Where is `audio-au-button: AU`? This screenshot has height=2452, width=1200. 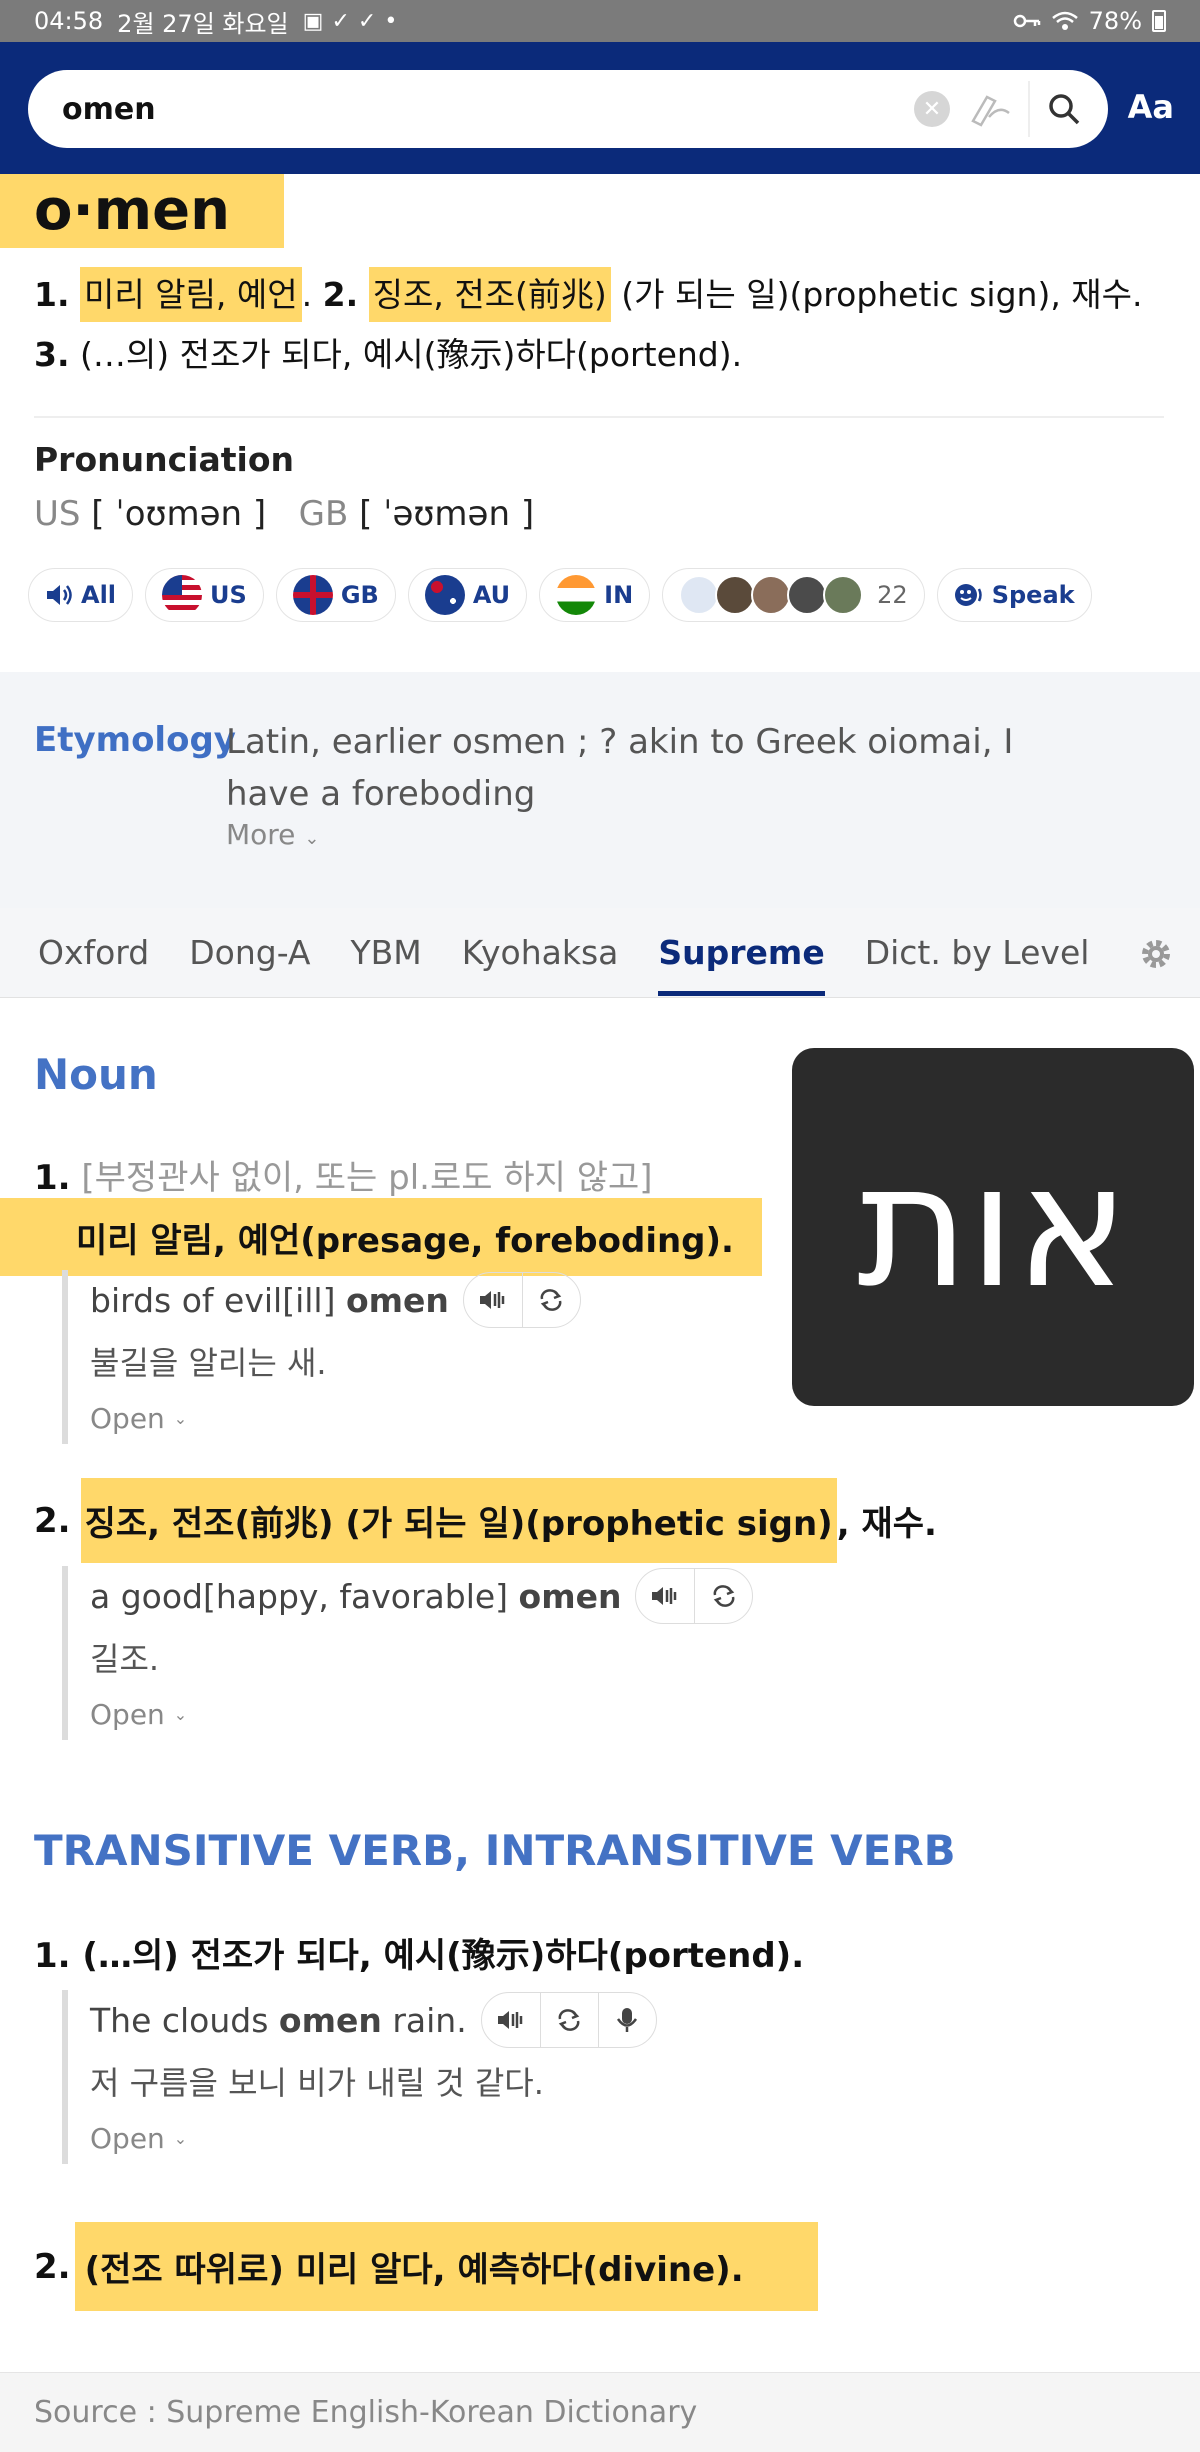
audio-au-button: AU is located at coordinates (467, 595).